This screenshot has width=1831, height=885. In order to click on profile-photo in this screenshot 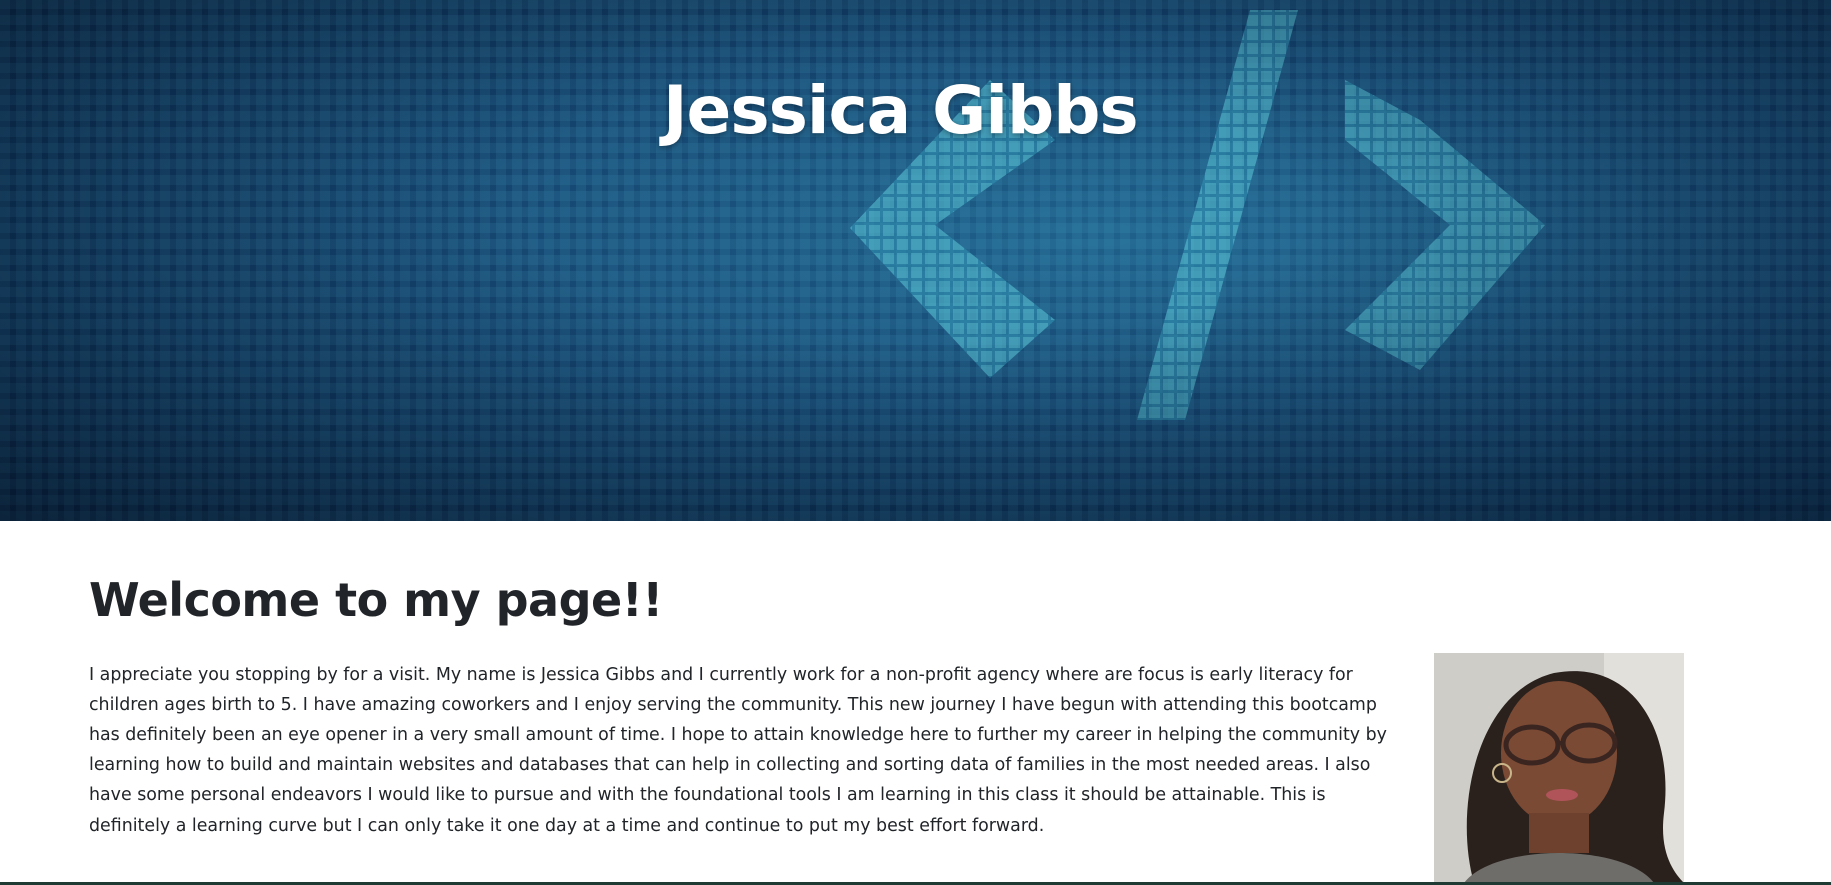, I will do `click(1559, 767)`.